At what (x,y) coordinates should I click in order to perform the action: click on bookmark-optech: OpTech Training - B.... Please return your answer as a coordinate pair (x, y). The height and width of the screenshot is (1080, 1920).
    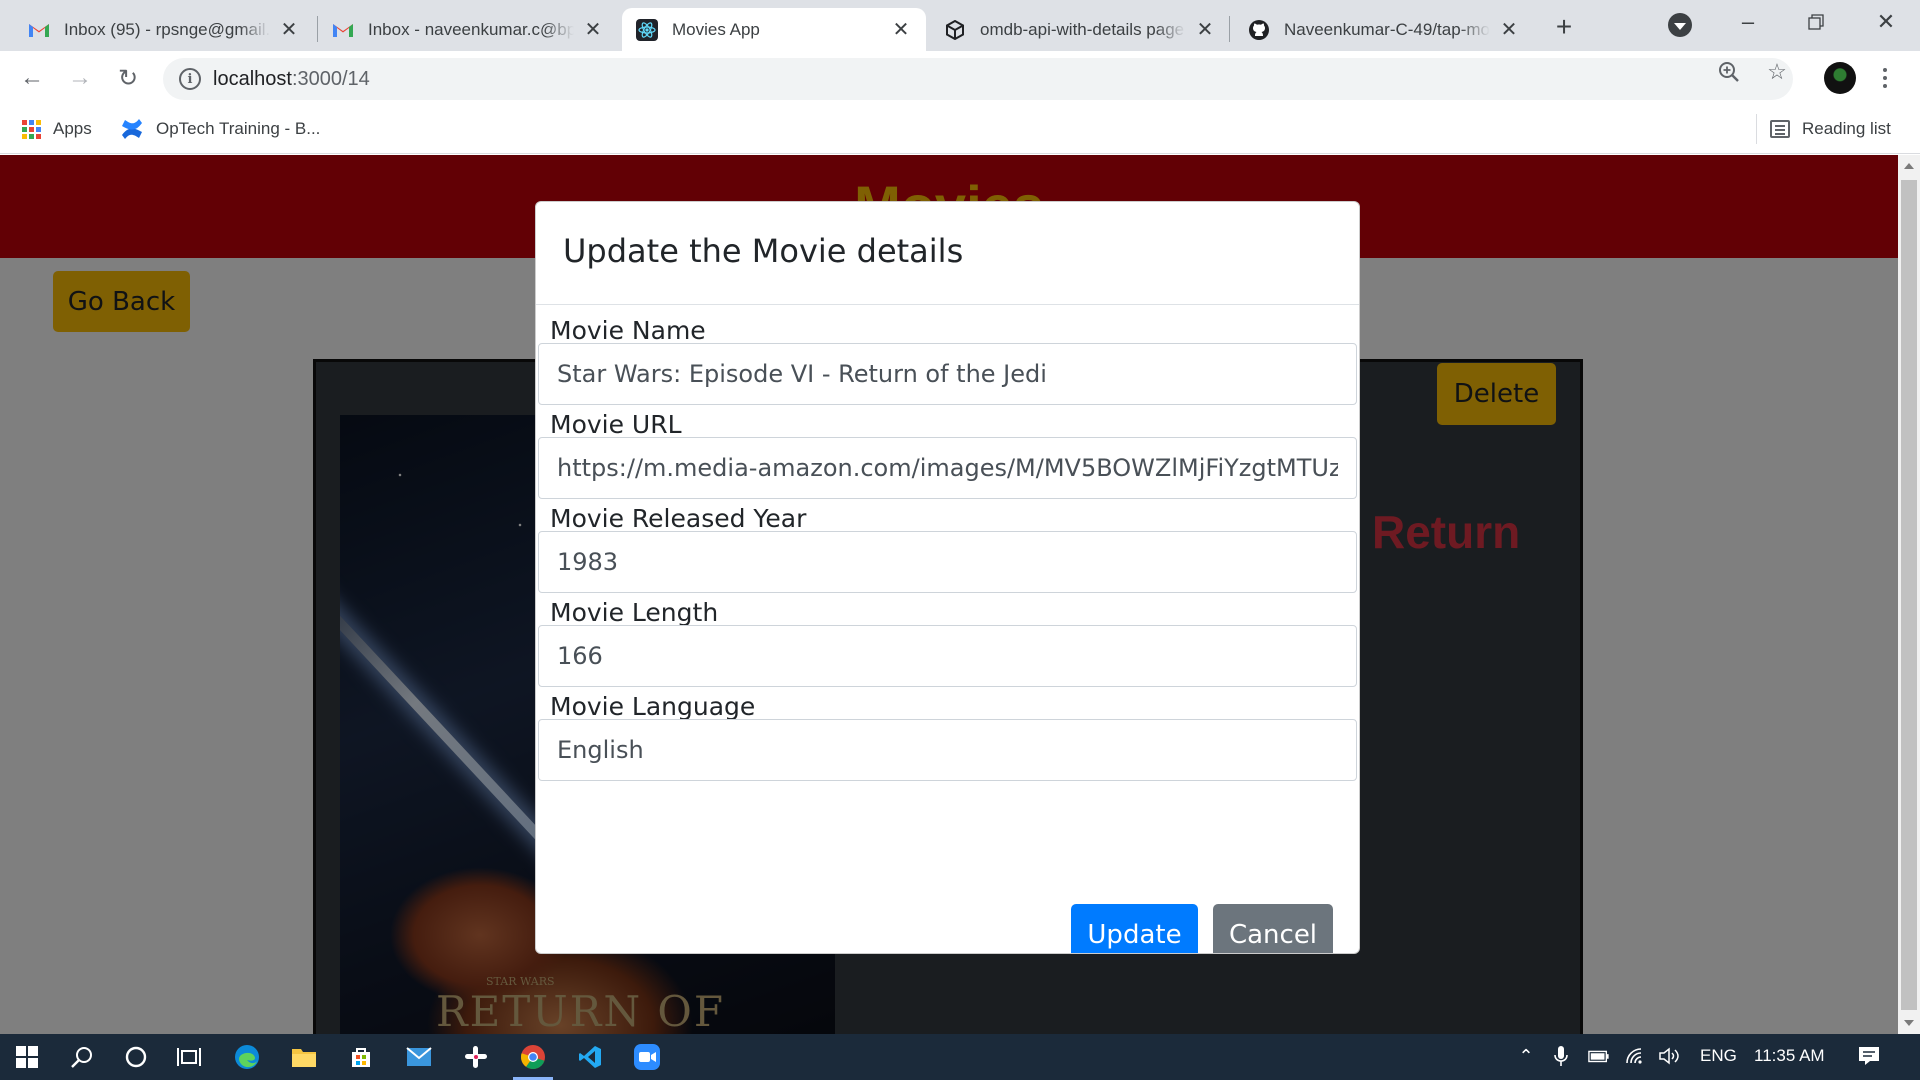
    Looking at the image, I should click on (220, 129).